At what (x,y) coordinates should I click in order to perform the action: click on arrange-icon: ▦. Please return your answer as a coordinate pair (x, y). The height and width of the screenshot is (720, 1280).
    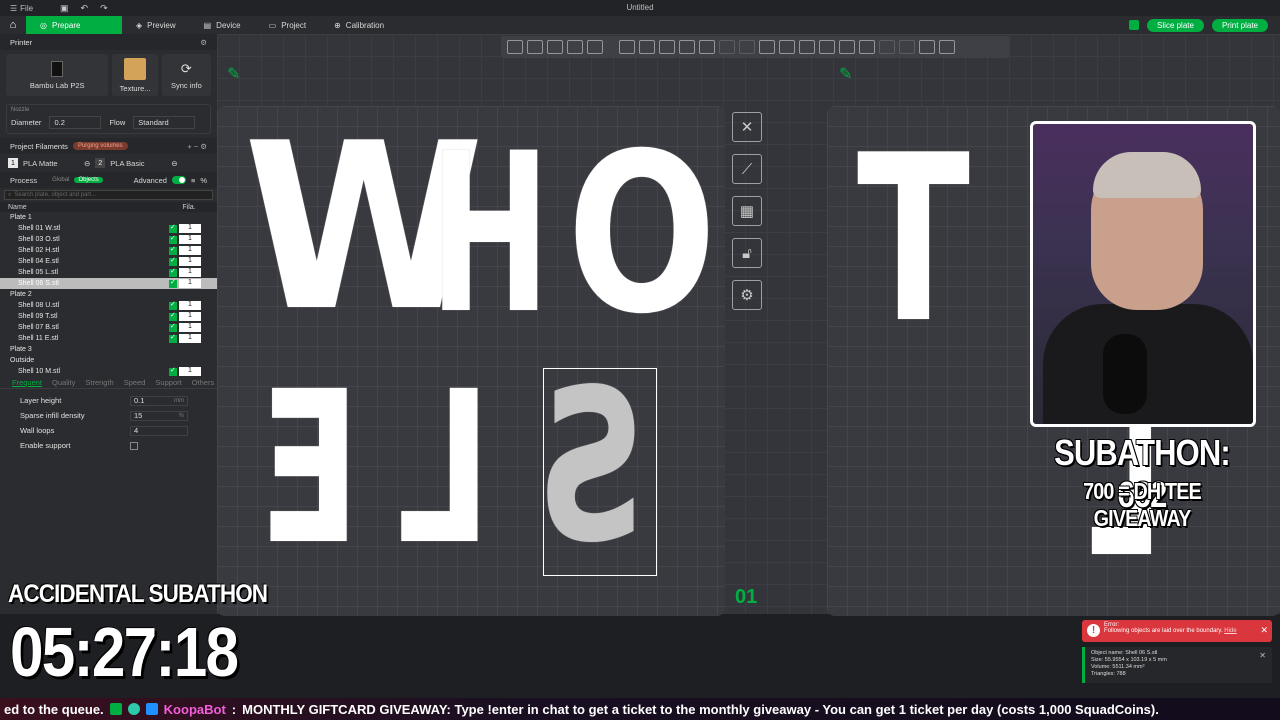
    Looking at the image, I should click on (747, 211).